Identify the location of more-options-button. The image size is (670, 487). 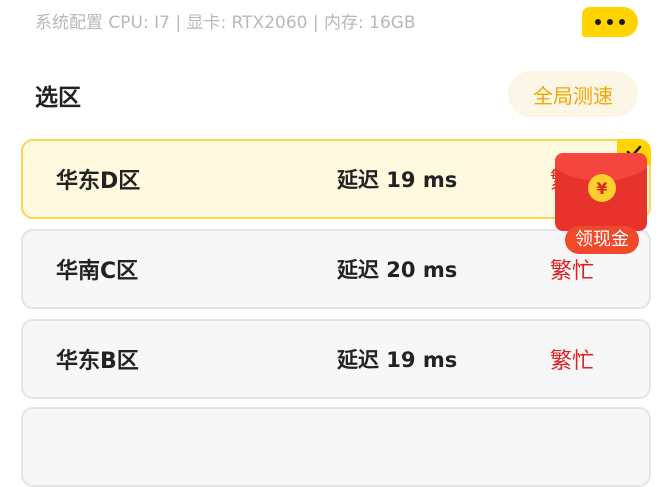
(610, 22).